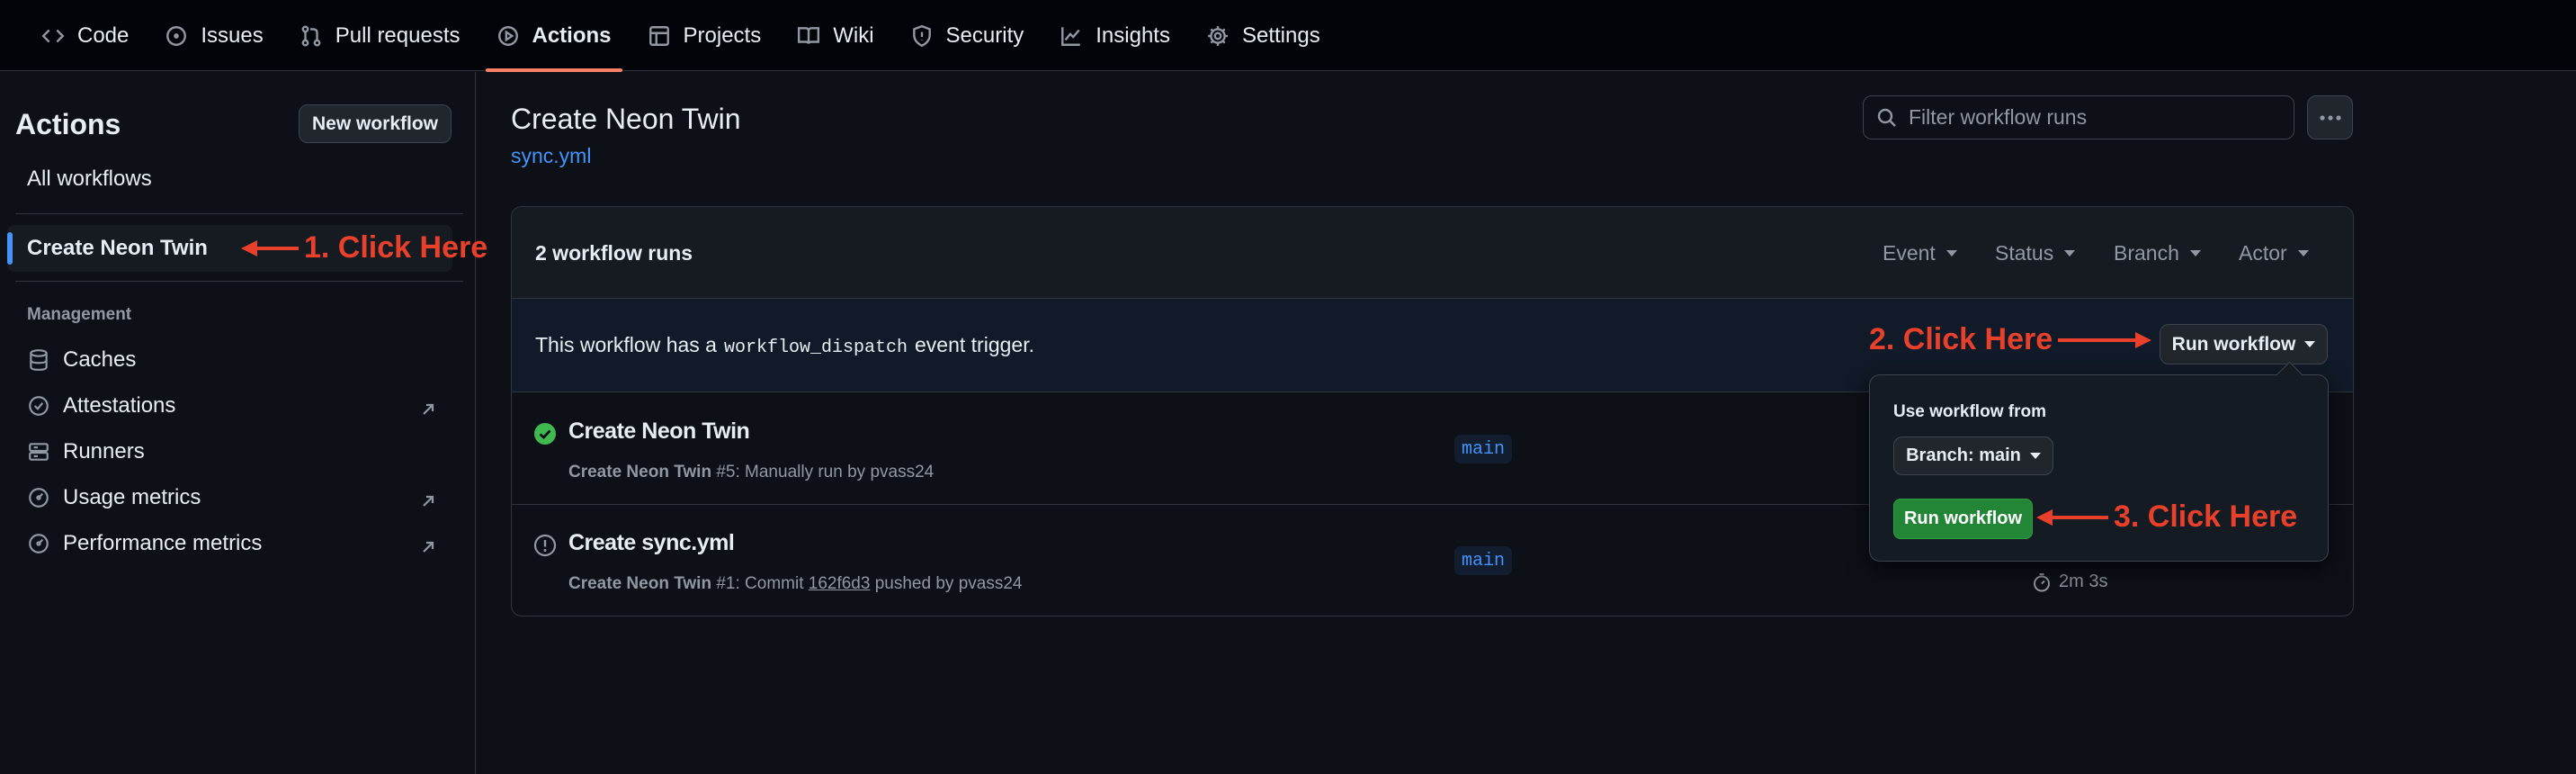 The image size is (2576, 774). I want to click on verified-icon, so click(39, 406).